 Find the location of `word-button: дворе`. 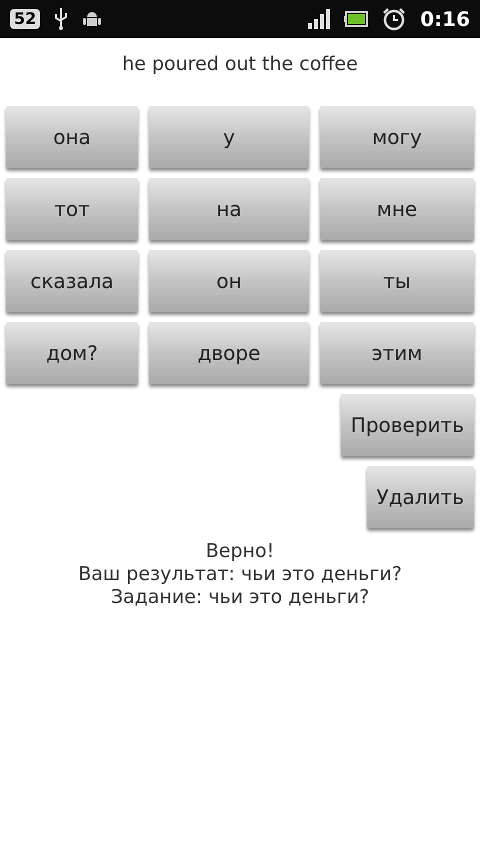

word-button: дворе is located at coordinates (229, 353).